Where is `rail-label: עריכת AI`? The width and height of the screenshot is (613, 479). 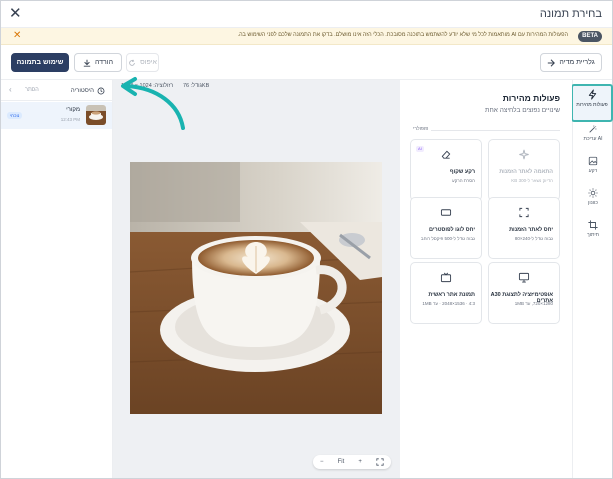 rail-label: עריכת AI is located at coordinates (593, 139).